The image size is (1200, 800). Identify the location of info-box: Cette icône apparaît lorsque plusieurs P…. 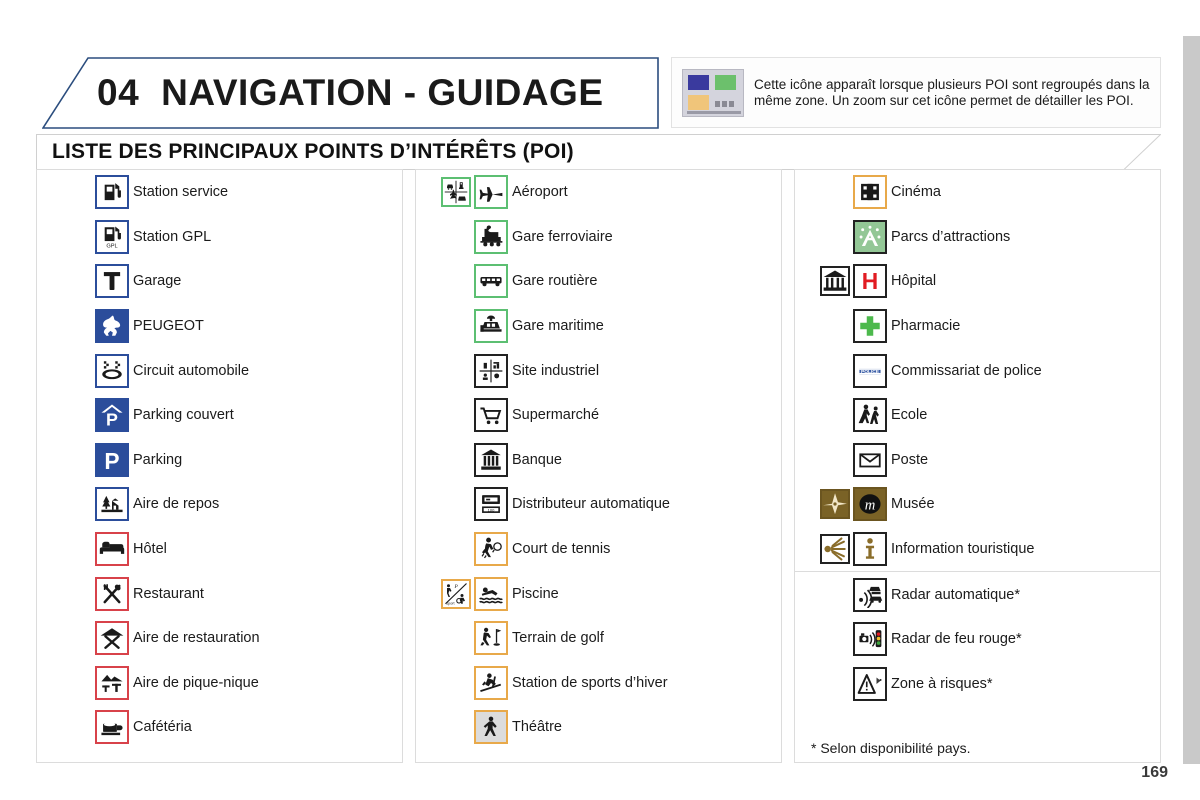
(916, 92).